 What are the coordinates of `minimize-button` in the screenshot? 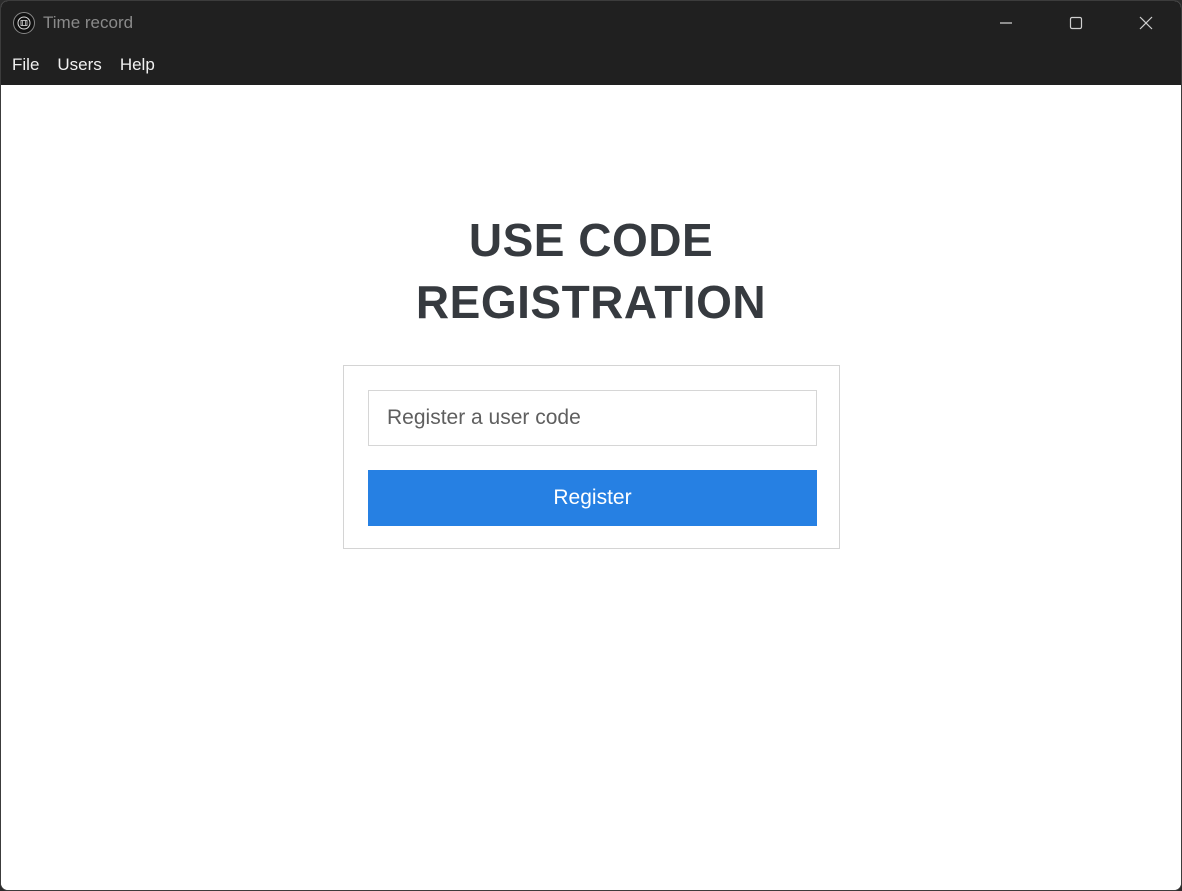 It's located at (1006, 23).